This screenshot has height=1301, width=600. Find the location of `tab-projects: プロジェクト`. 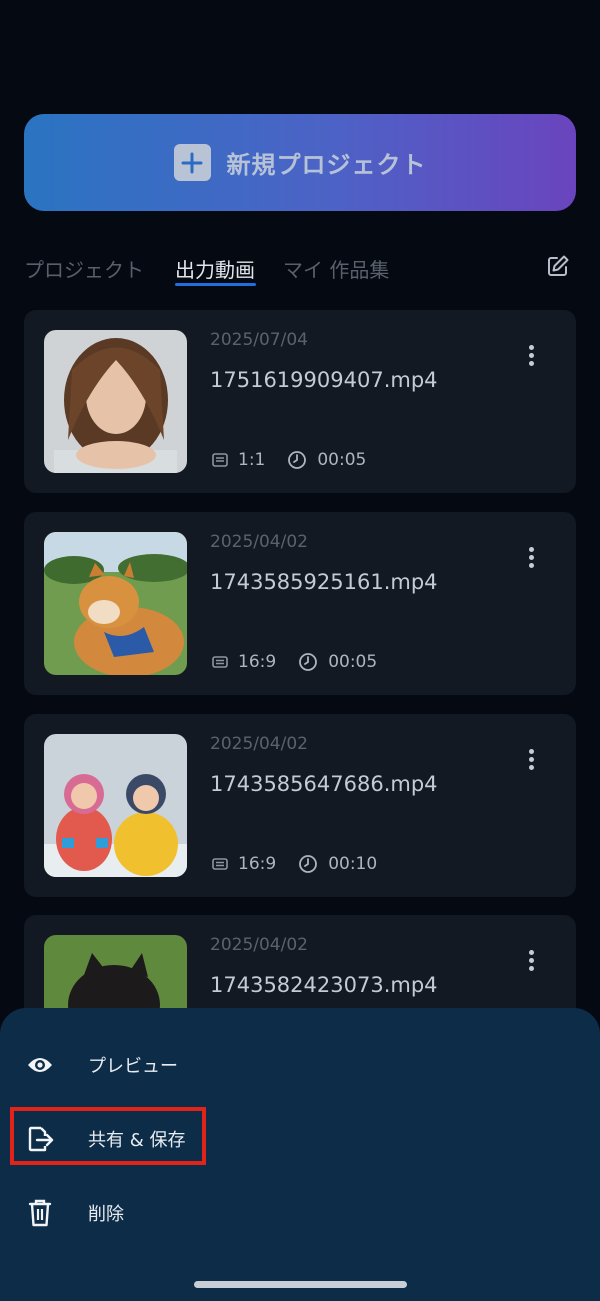

tab-projects: プロジェクト is located at coordinates (84, 268).